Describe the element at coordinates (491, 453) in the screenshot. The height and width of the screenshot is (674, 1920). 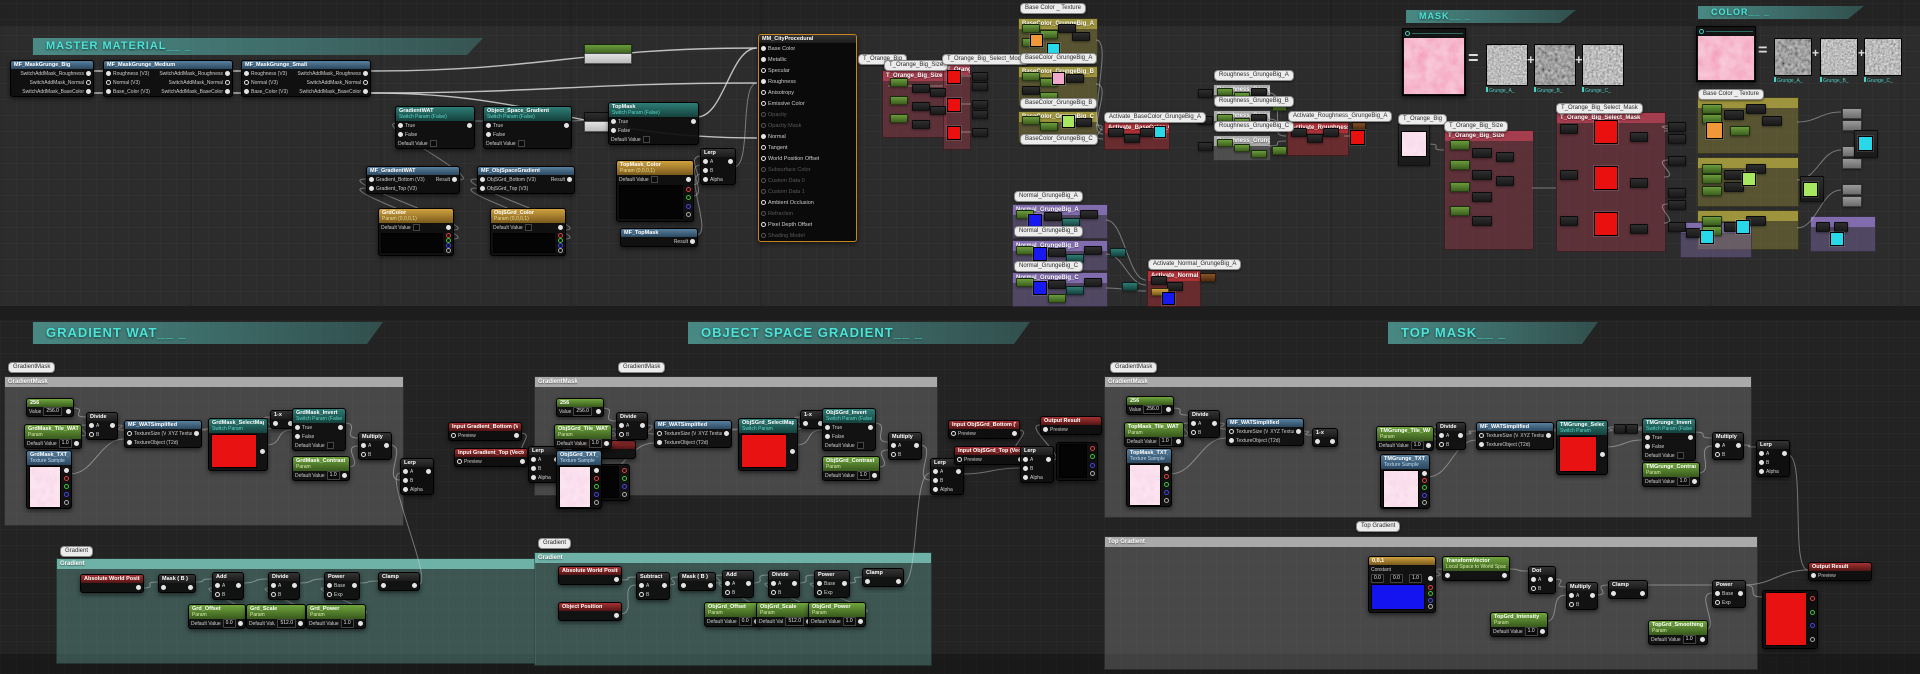
I see `node-header: Input Gradient_Top (Vector3)` at that location.